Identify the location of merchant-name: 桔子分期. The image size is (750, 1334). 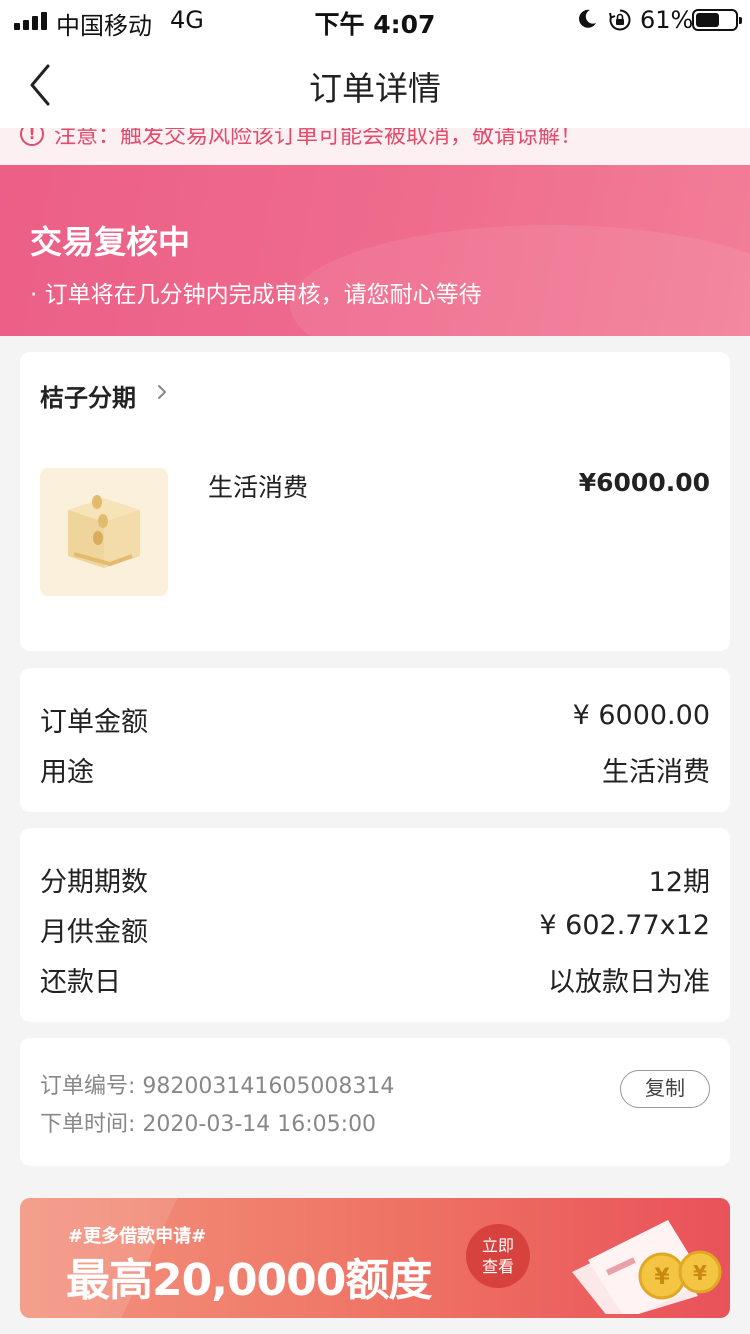
(88, 398).